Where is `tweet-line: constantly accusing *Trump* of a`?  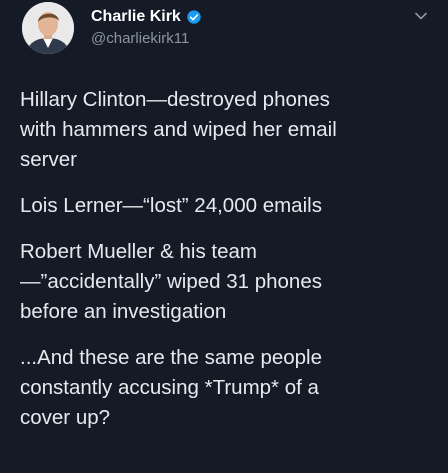 tweet-line: constantly accusing *Trump* of a is located at coordinates (169, 387).